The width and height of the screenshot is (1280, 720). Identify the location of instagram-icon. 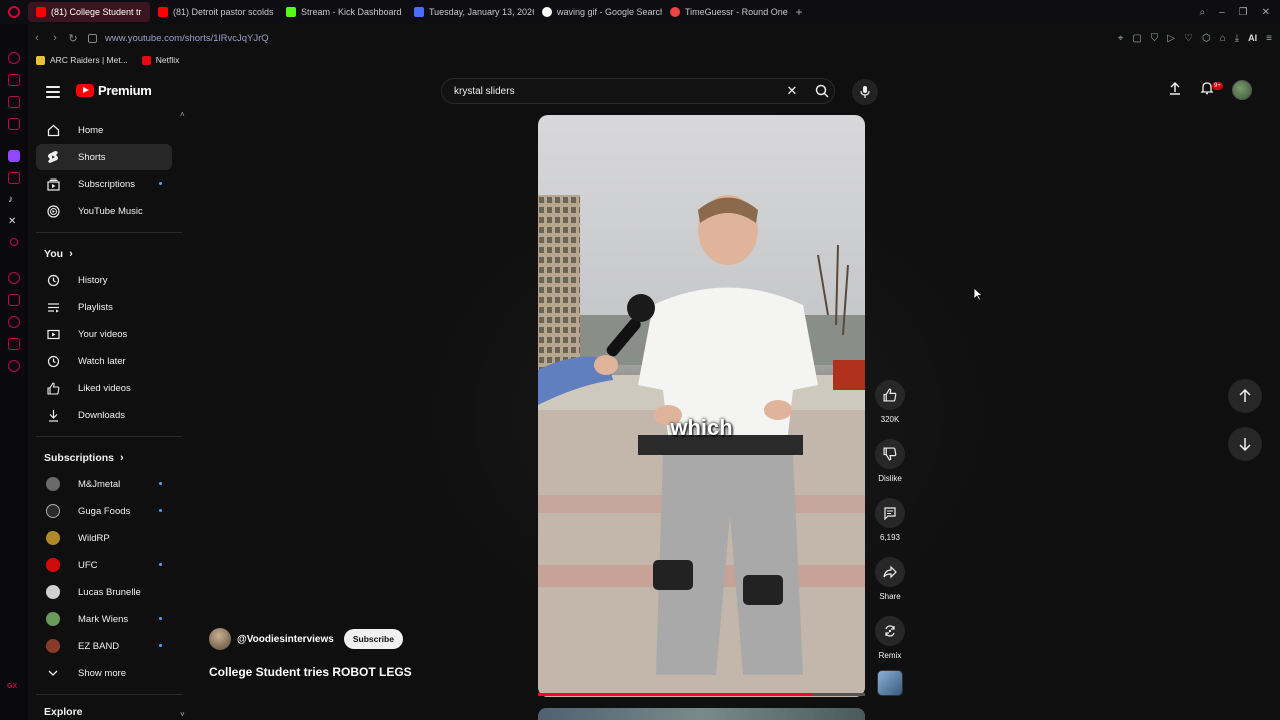
(14, 178).